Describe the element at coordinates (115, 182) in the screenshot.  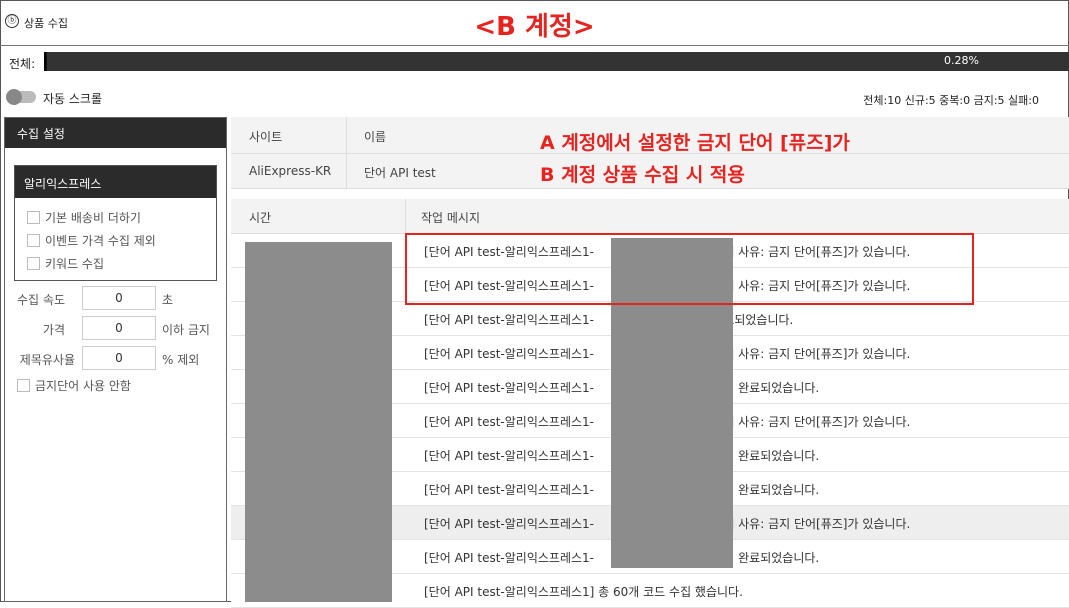
I see `group-title: 알리익스프레스` at that location.